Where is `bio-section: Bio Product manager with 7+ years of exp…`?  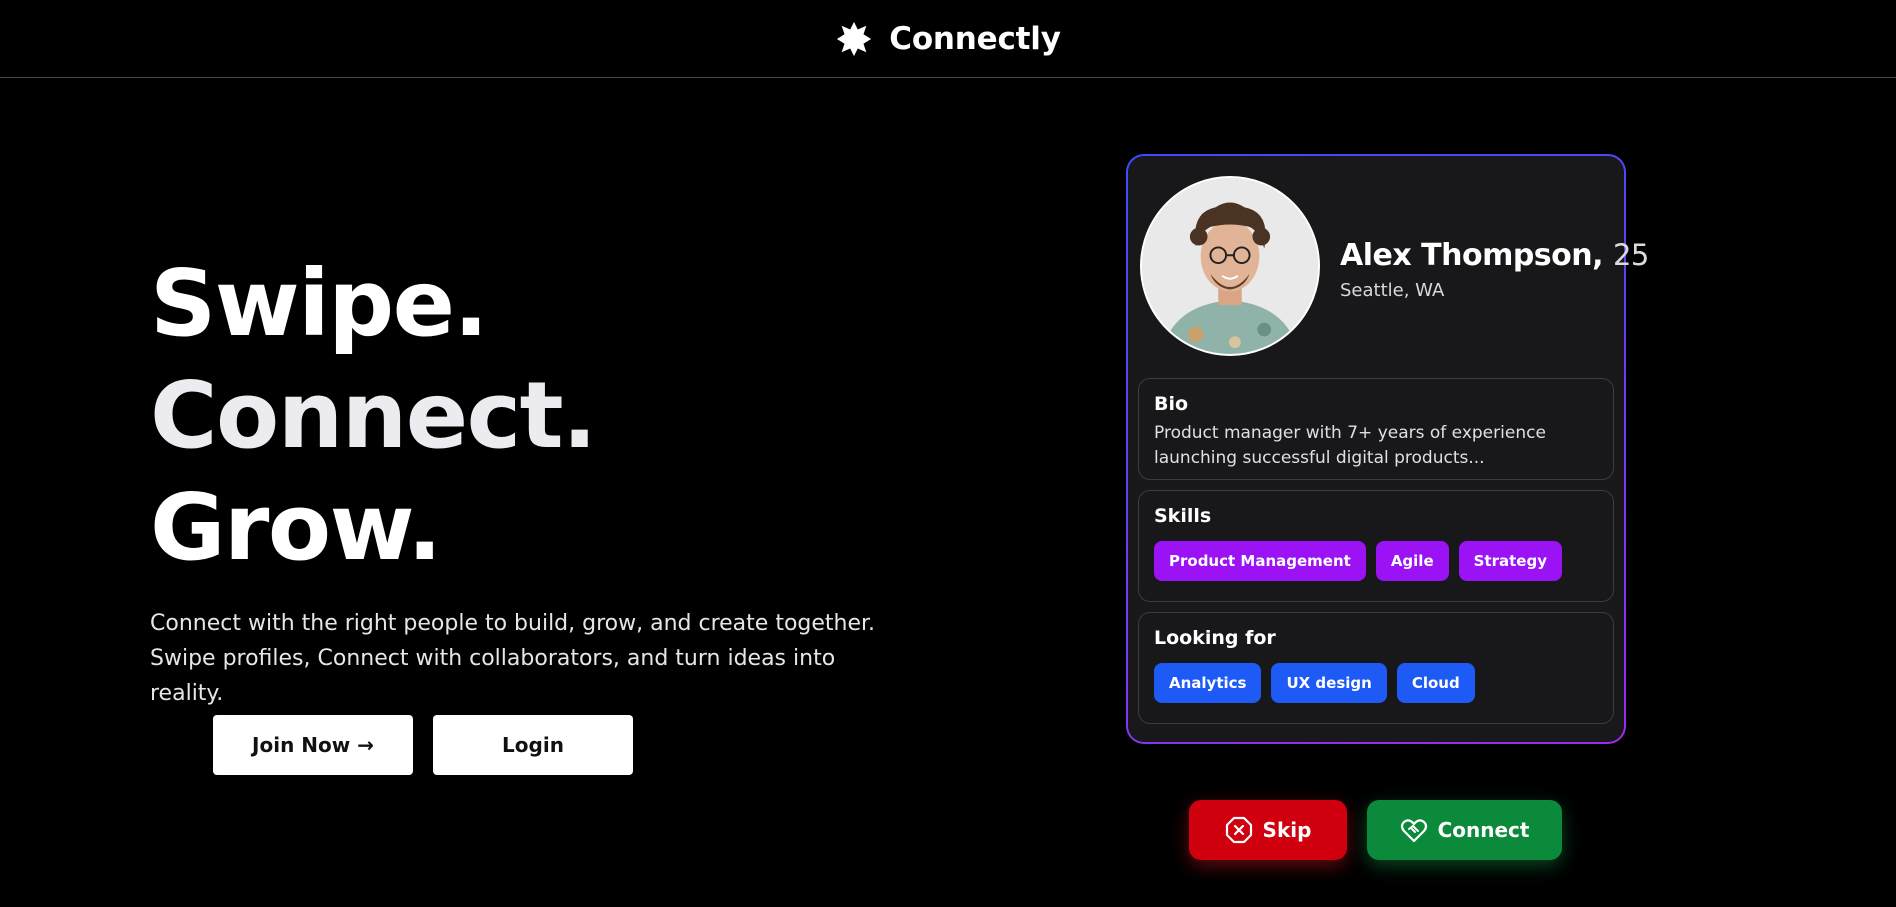 bio-section: Bio Product manager with 7+ years of exp… is located at coordinates (1376, 429).